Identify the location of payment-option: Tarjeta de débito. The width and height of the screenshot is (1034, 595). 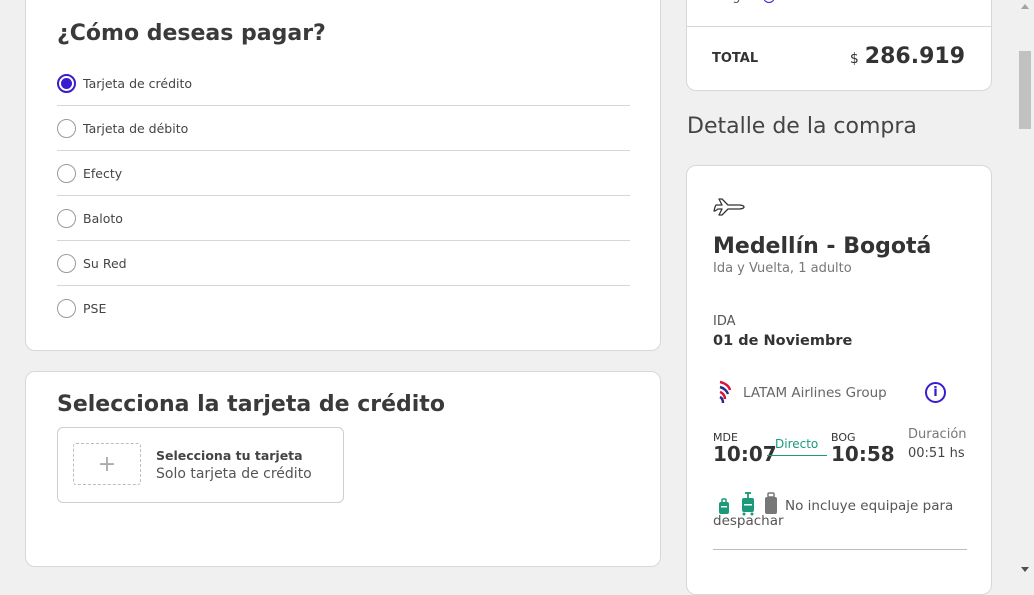
(343, 128).